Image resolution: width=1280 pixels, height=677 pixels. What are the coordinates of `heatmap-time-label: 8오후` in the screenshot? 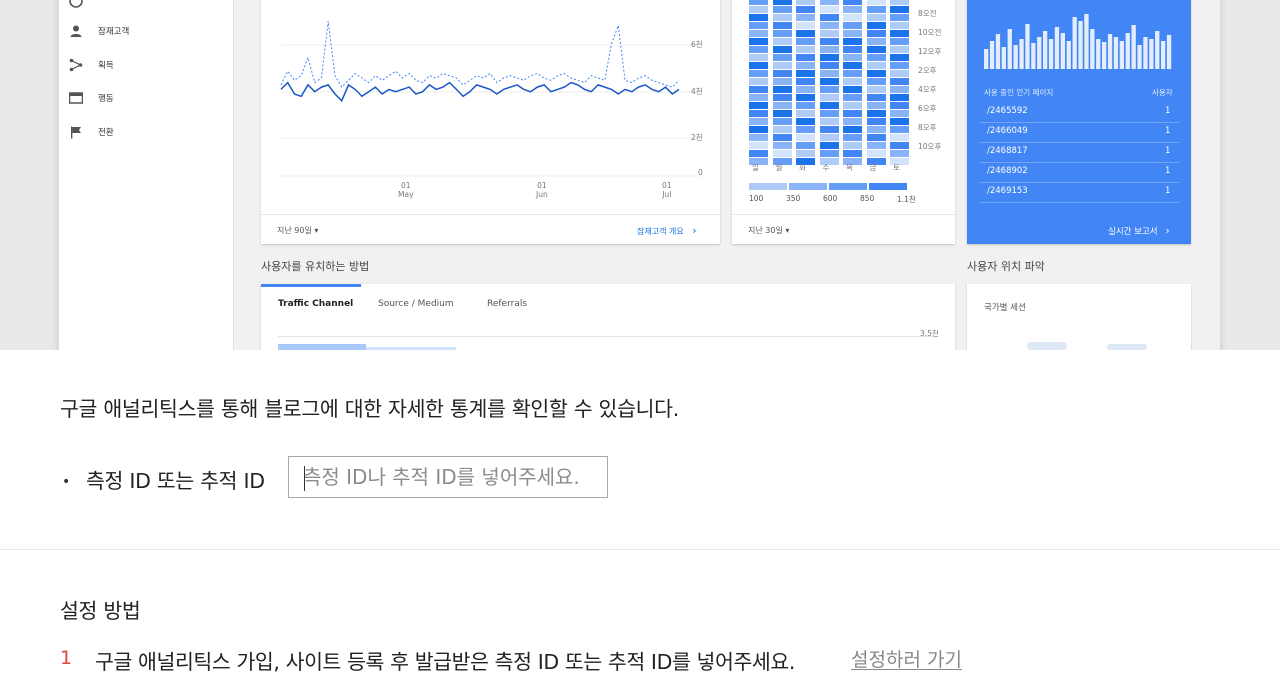 It's located at (927, 127).